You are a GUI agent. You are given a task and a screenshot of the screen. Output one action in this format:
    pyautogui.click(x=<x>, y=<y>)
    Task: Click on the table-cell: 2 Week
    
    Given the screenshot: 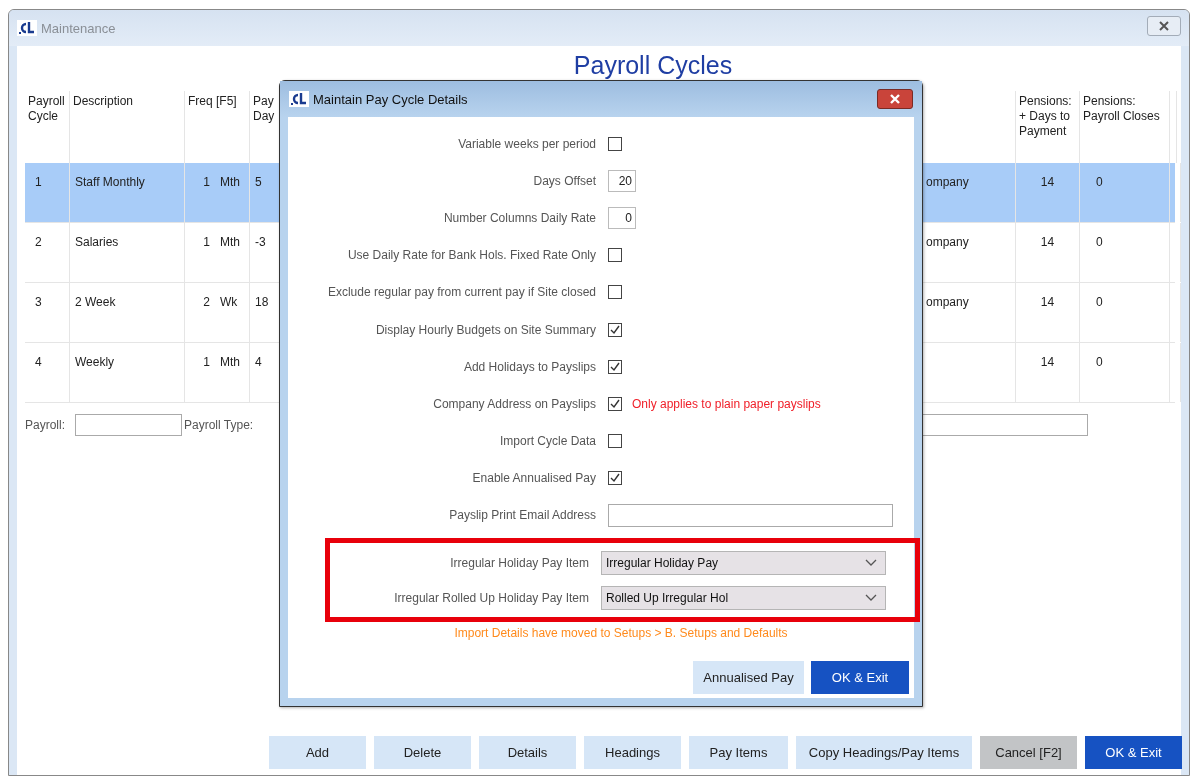 What is the action you would take?
    pyautogui.click(x=95, y=302)
    